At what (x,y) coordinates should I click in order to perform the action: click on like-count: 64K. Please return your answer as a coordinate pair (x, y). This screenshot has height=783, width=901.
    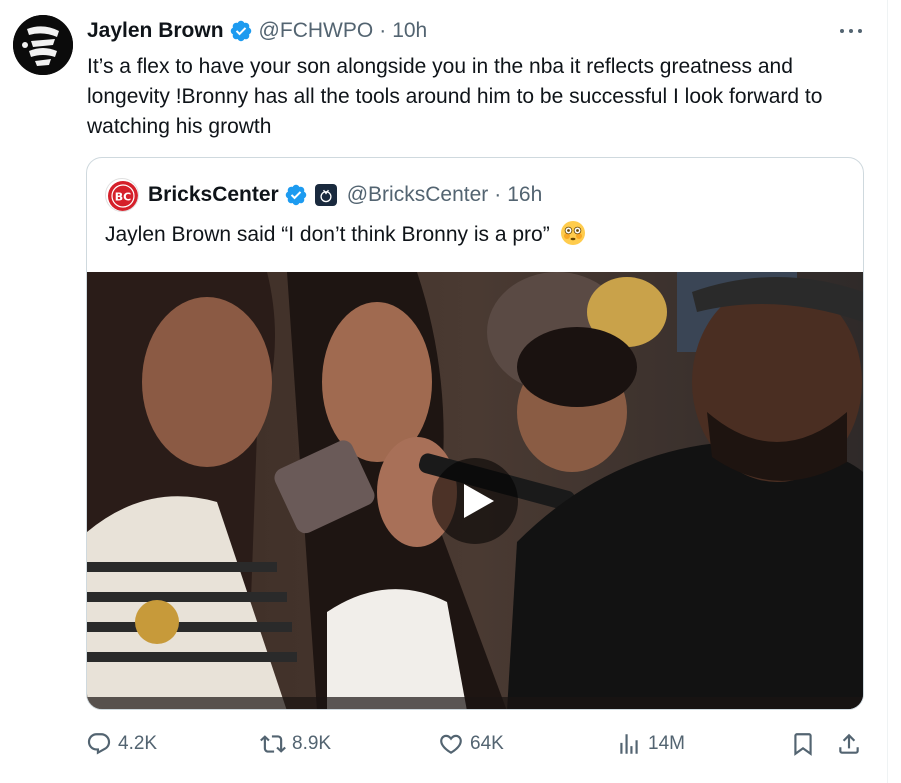
    Looking at the image, I should click on (487, 743).